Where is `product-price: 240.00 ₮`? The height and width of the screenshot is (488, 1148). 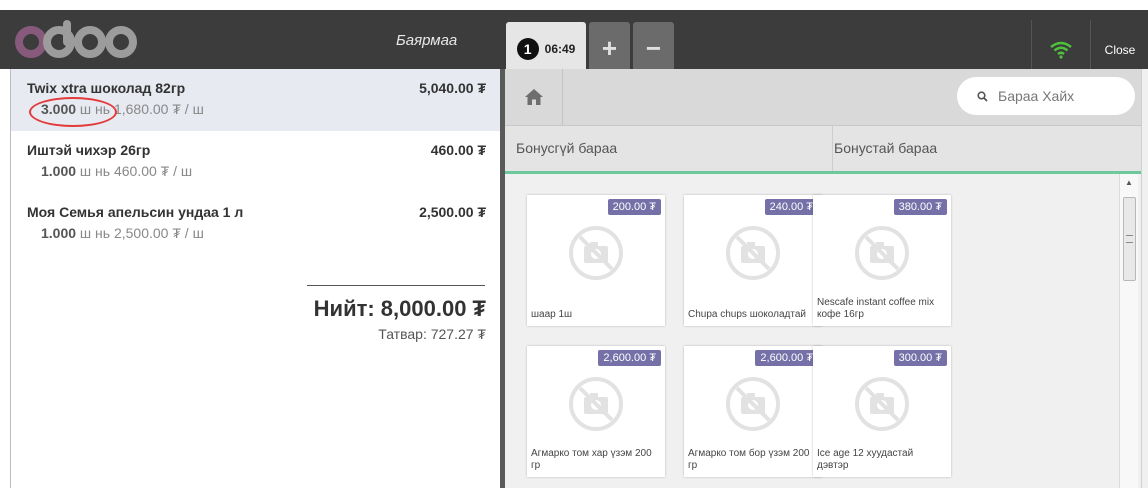
product-price: 240.00 ₮ is located at coordinates (791, 207).